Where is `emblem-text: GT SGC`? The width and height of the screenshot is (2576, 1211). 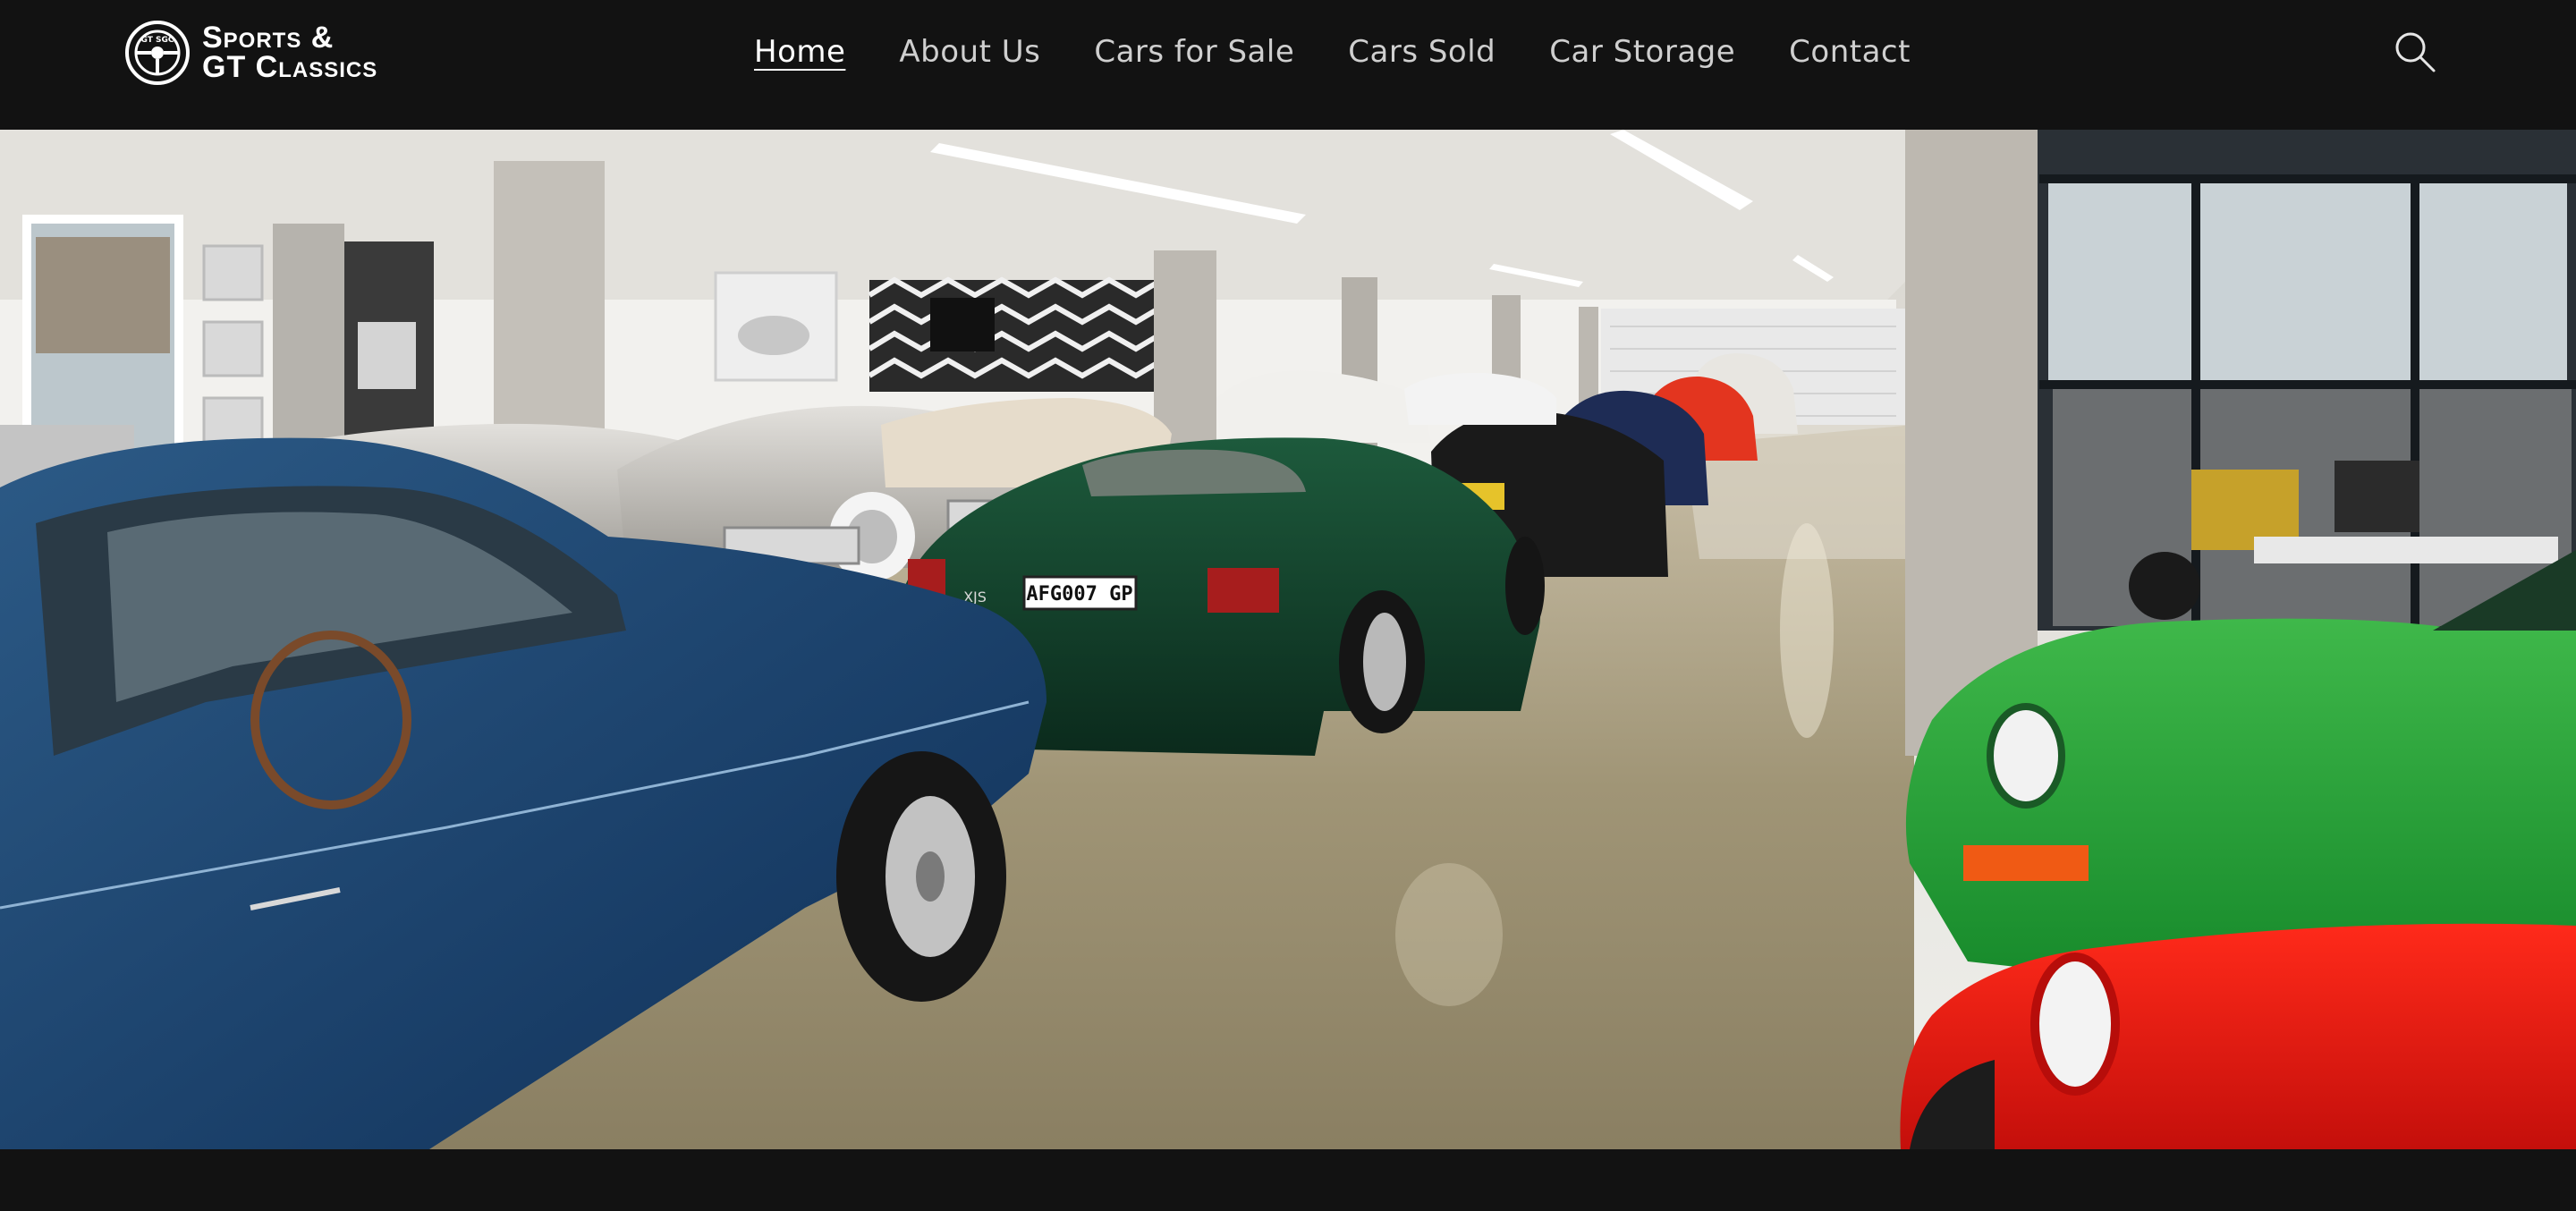 emblem-text: GT SGC is located at coordinates (157, 40).